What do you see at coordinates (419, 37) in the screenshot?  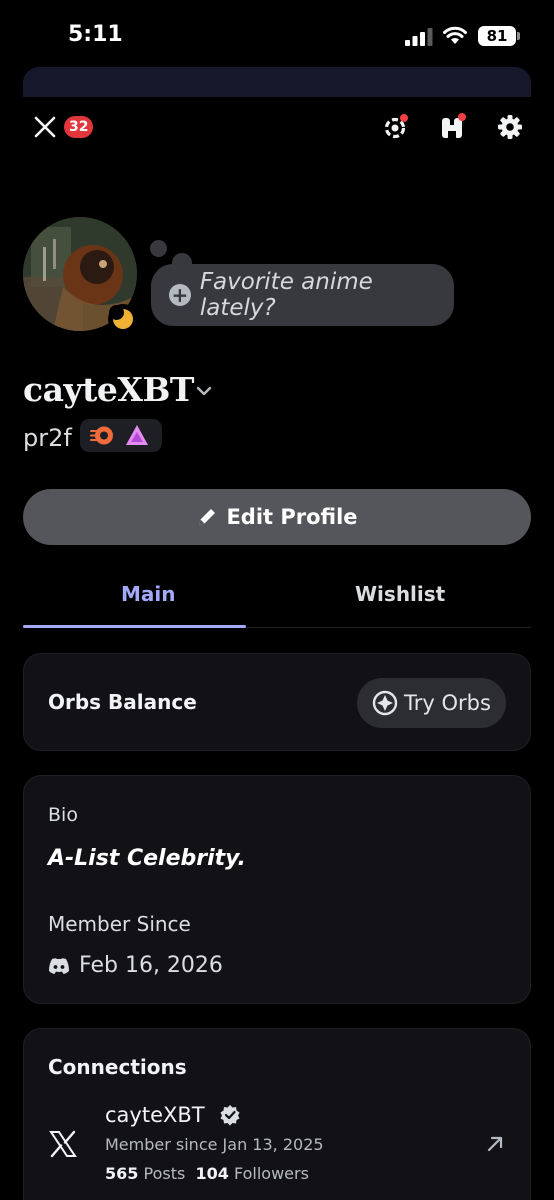 I see `cellular-signal-icon` at bounding box center [419, 37].